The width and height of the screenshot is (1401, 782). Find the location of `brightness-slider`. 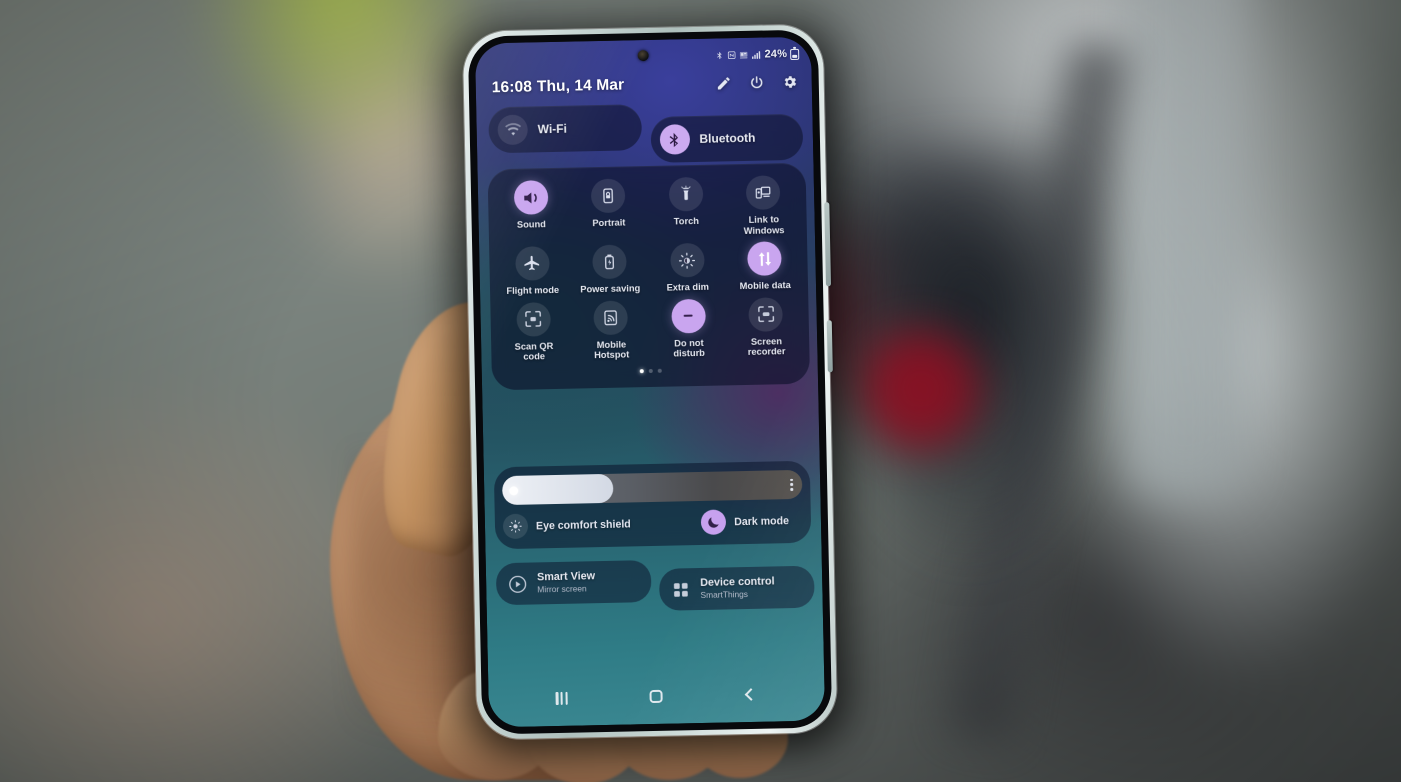

brightness-slider is located at coordinates (652, 487).